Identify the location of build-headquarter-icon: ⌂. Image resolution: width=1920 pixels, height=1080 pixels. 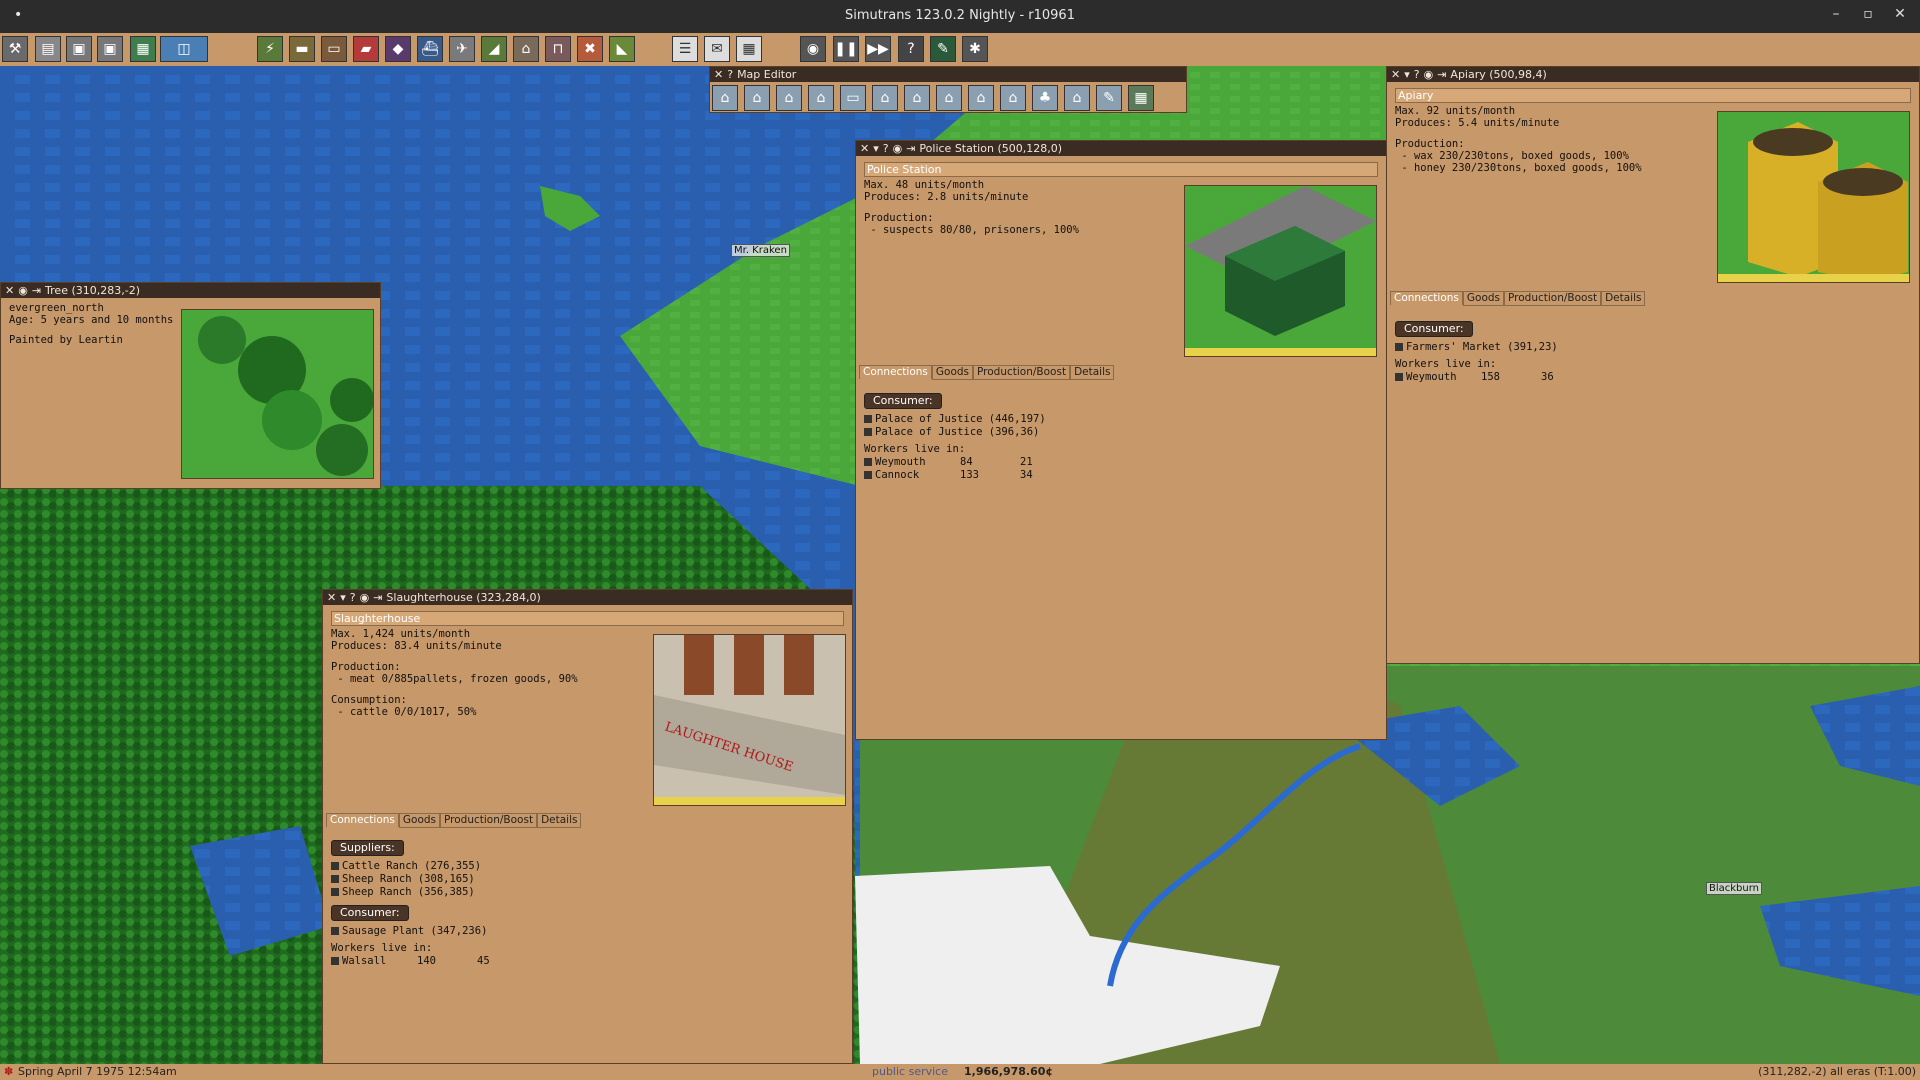
(1077, 98).